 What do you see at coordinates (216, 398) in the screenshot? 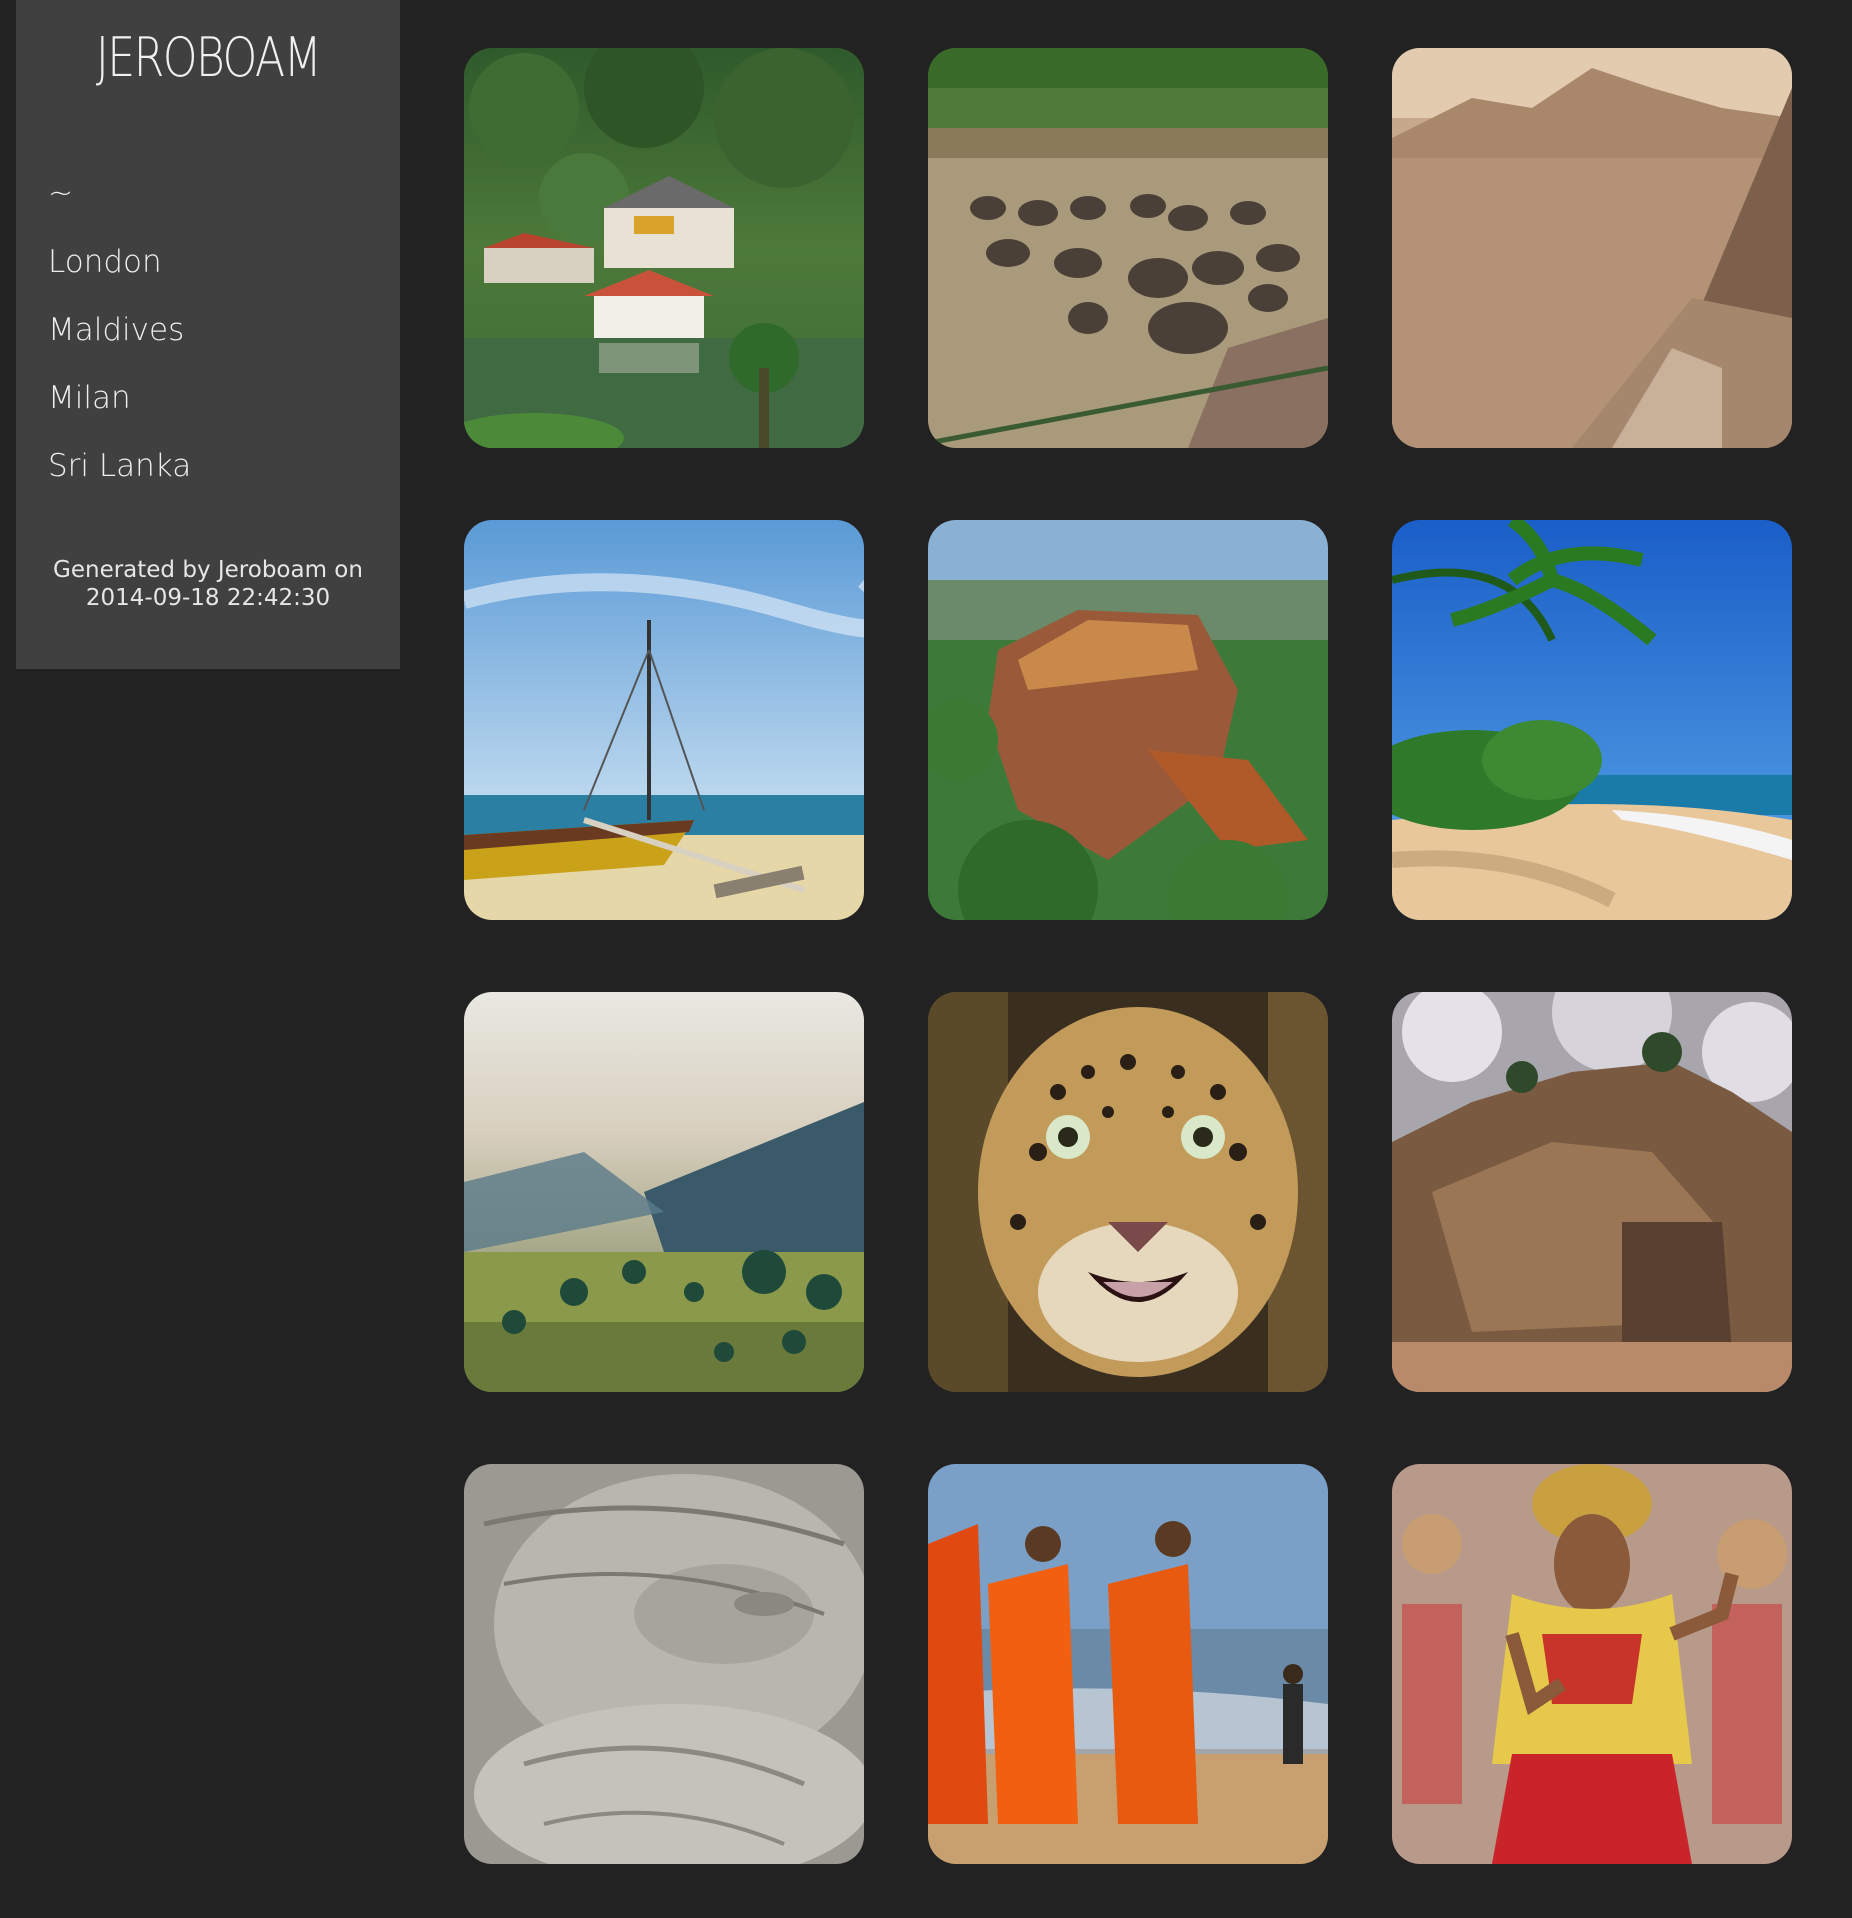
I see `album-link-milan: Milan` at bounding box center [216, 398].